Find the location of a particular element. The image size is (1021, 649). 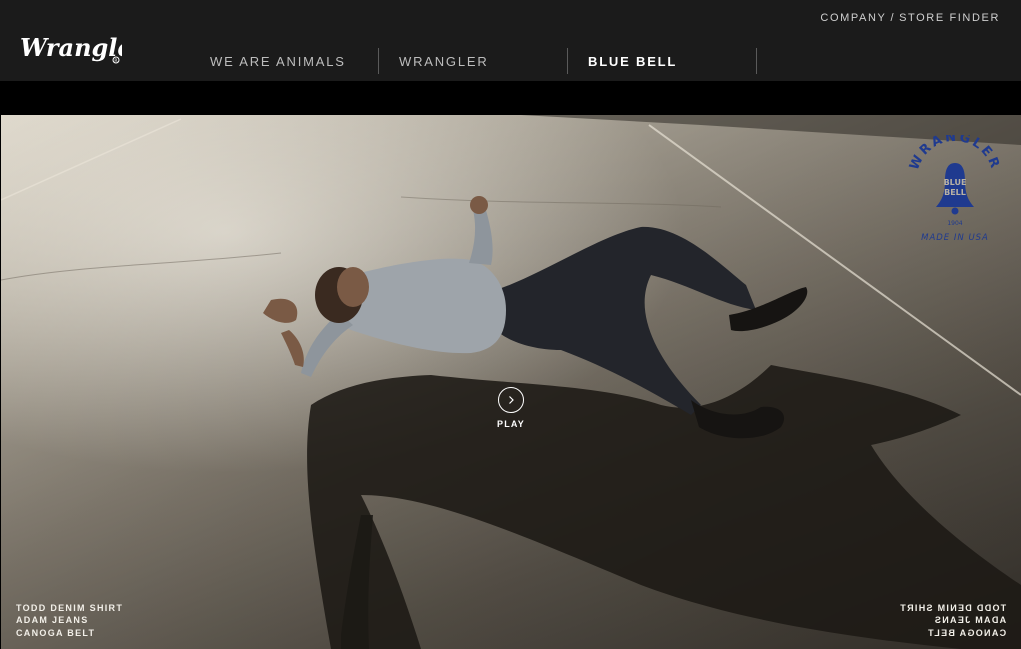

company-link: COMPANY is located at coordinates (853, 18).